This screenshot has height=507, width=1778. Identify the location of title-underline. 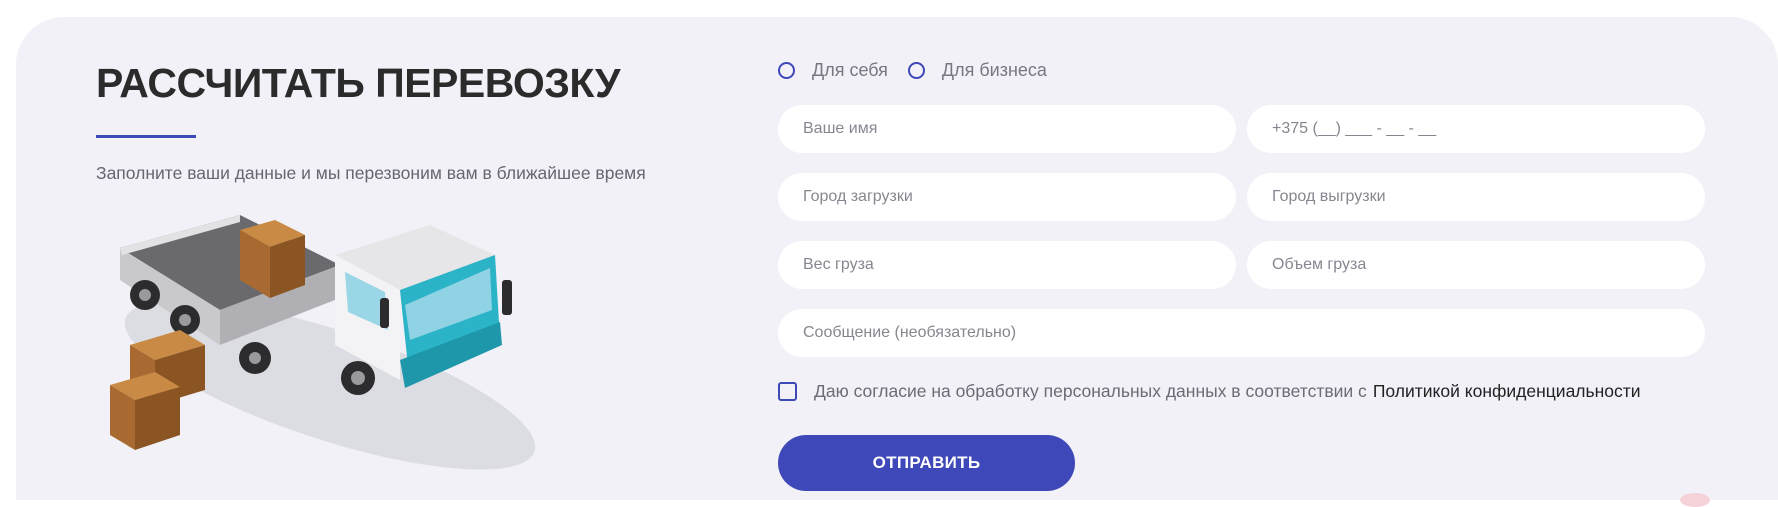
(146, 136).